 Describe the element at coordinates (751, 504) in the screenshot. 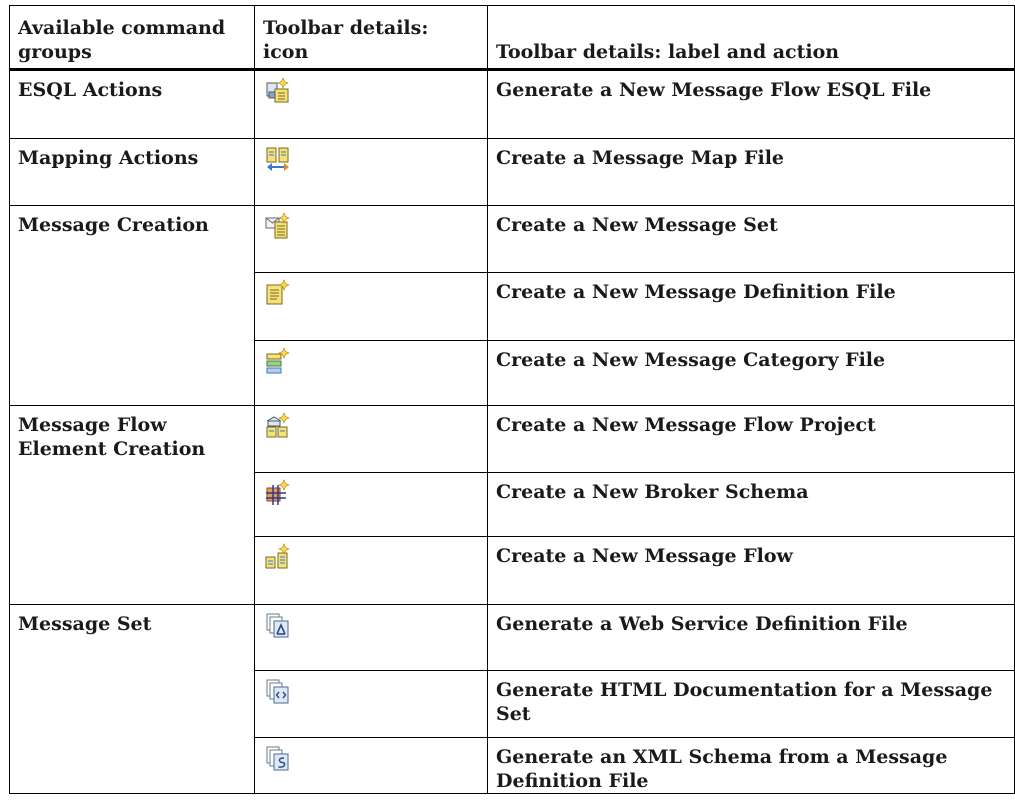

I see `action-label: Create a New Broker Schema` at that location.